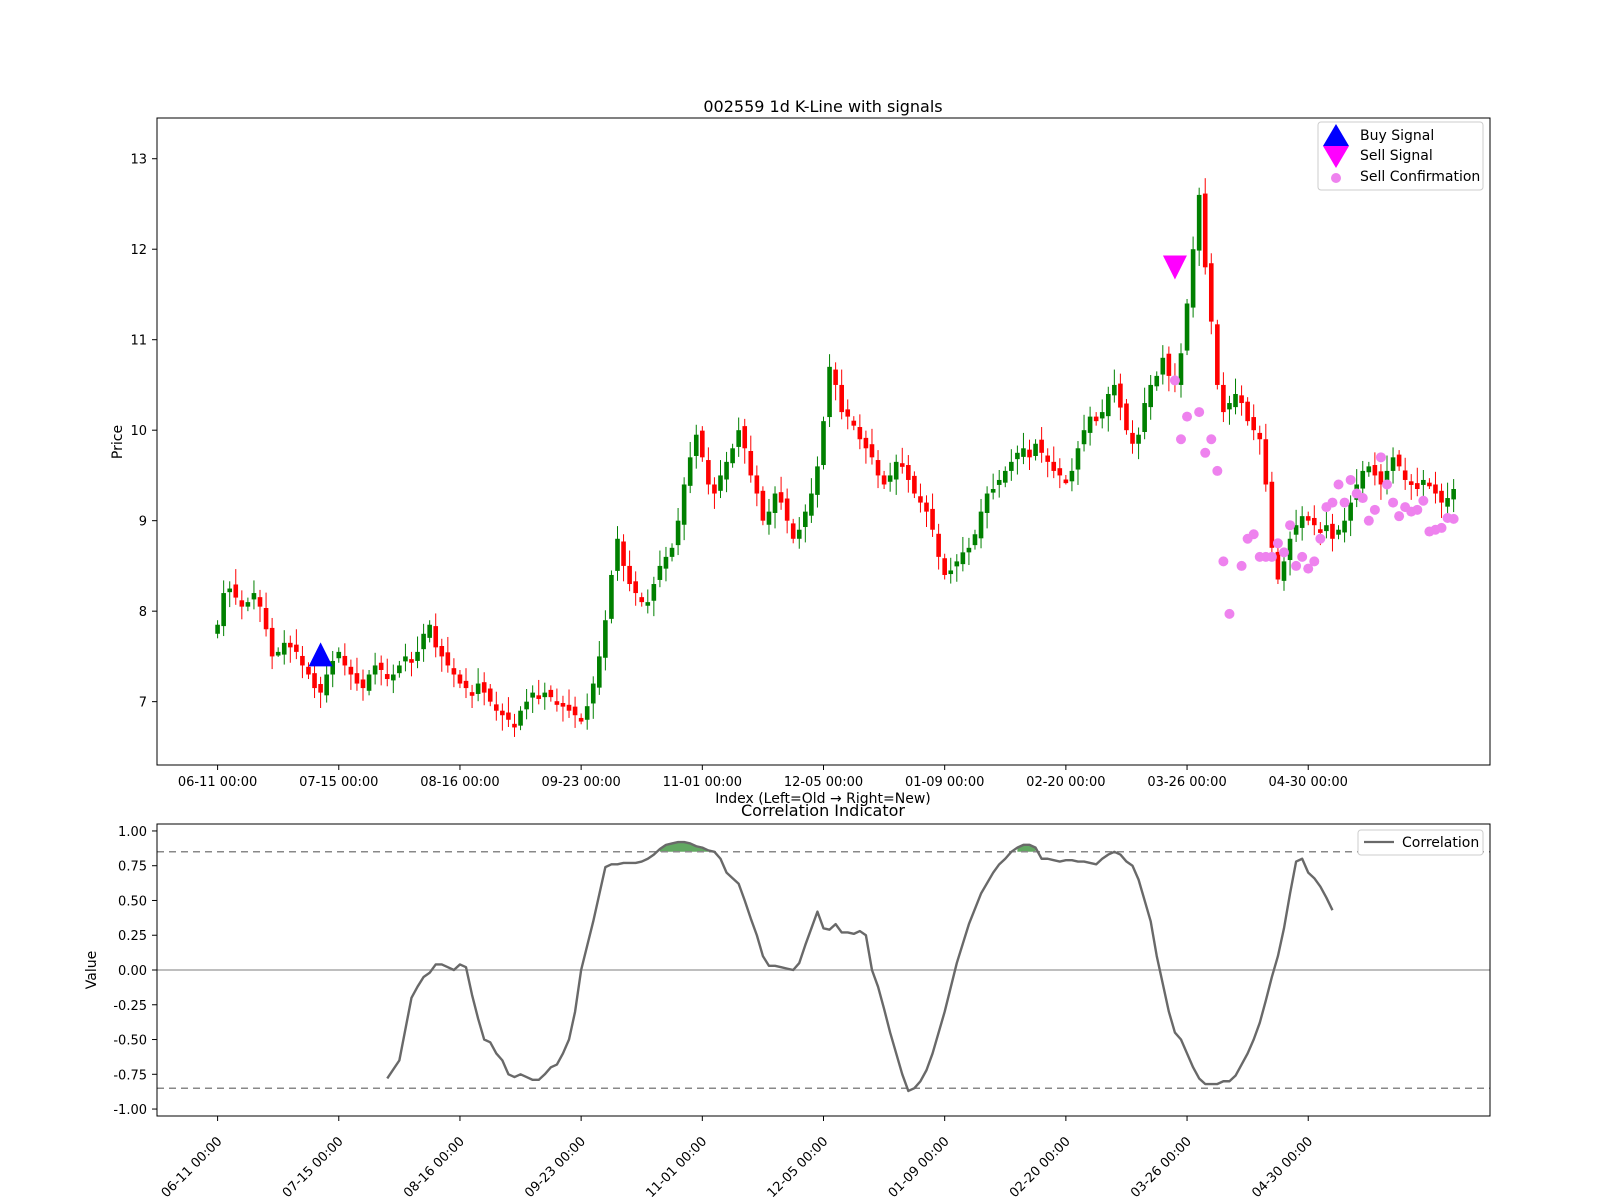  I want to click on correlation-y-tick-label: -1.00, so click(130, 1110).